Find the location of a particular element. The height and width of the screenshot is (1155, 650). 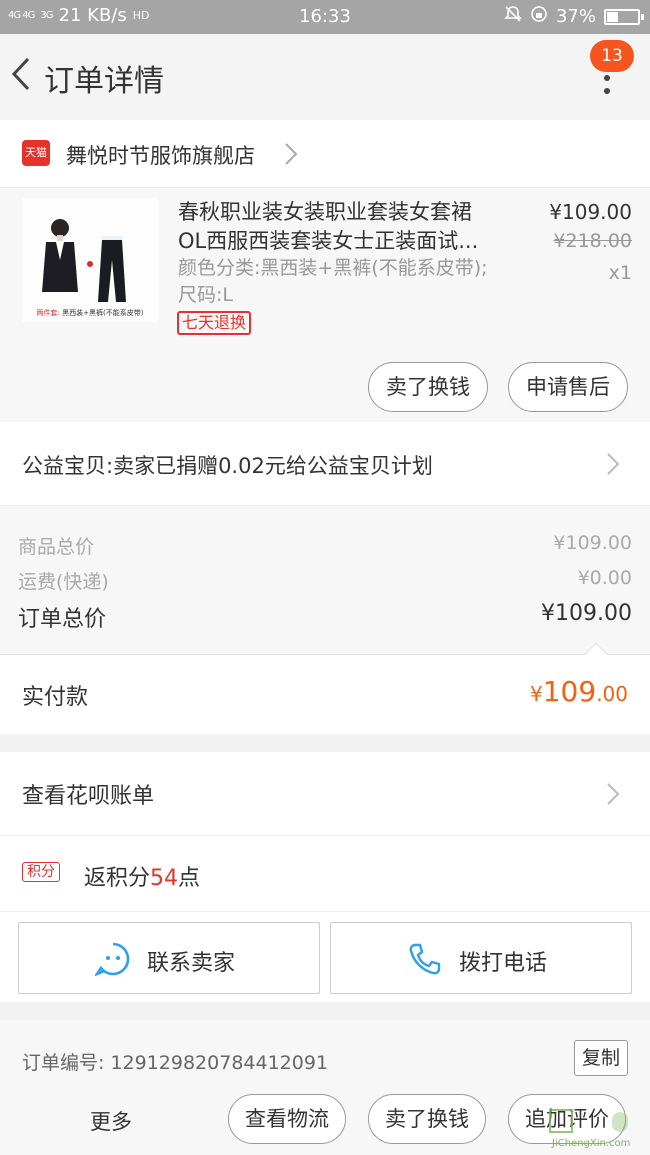

battery-icon is located at coordinates (624, 16).